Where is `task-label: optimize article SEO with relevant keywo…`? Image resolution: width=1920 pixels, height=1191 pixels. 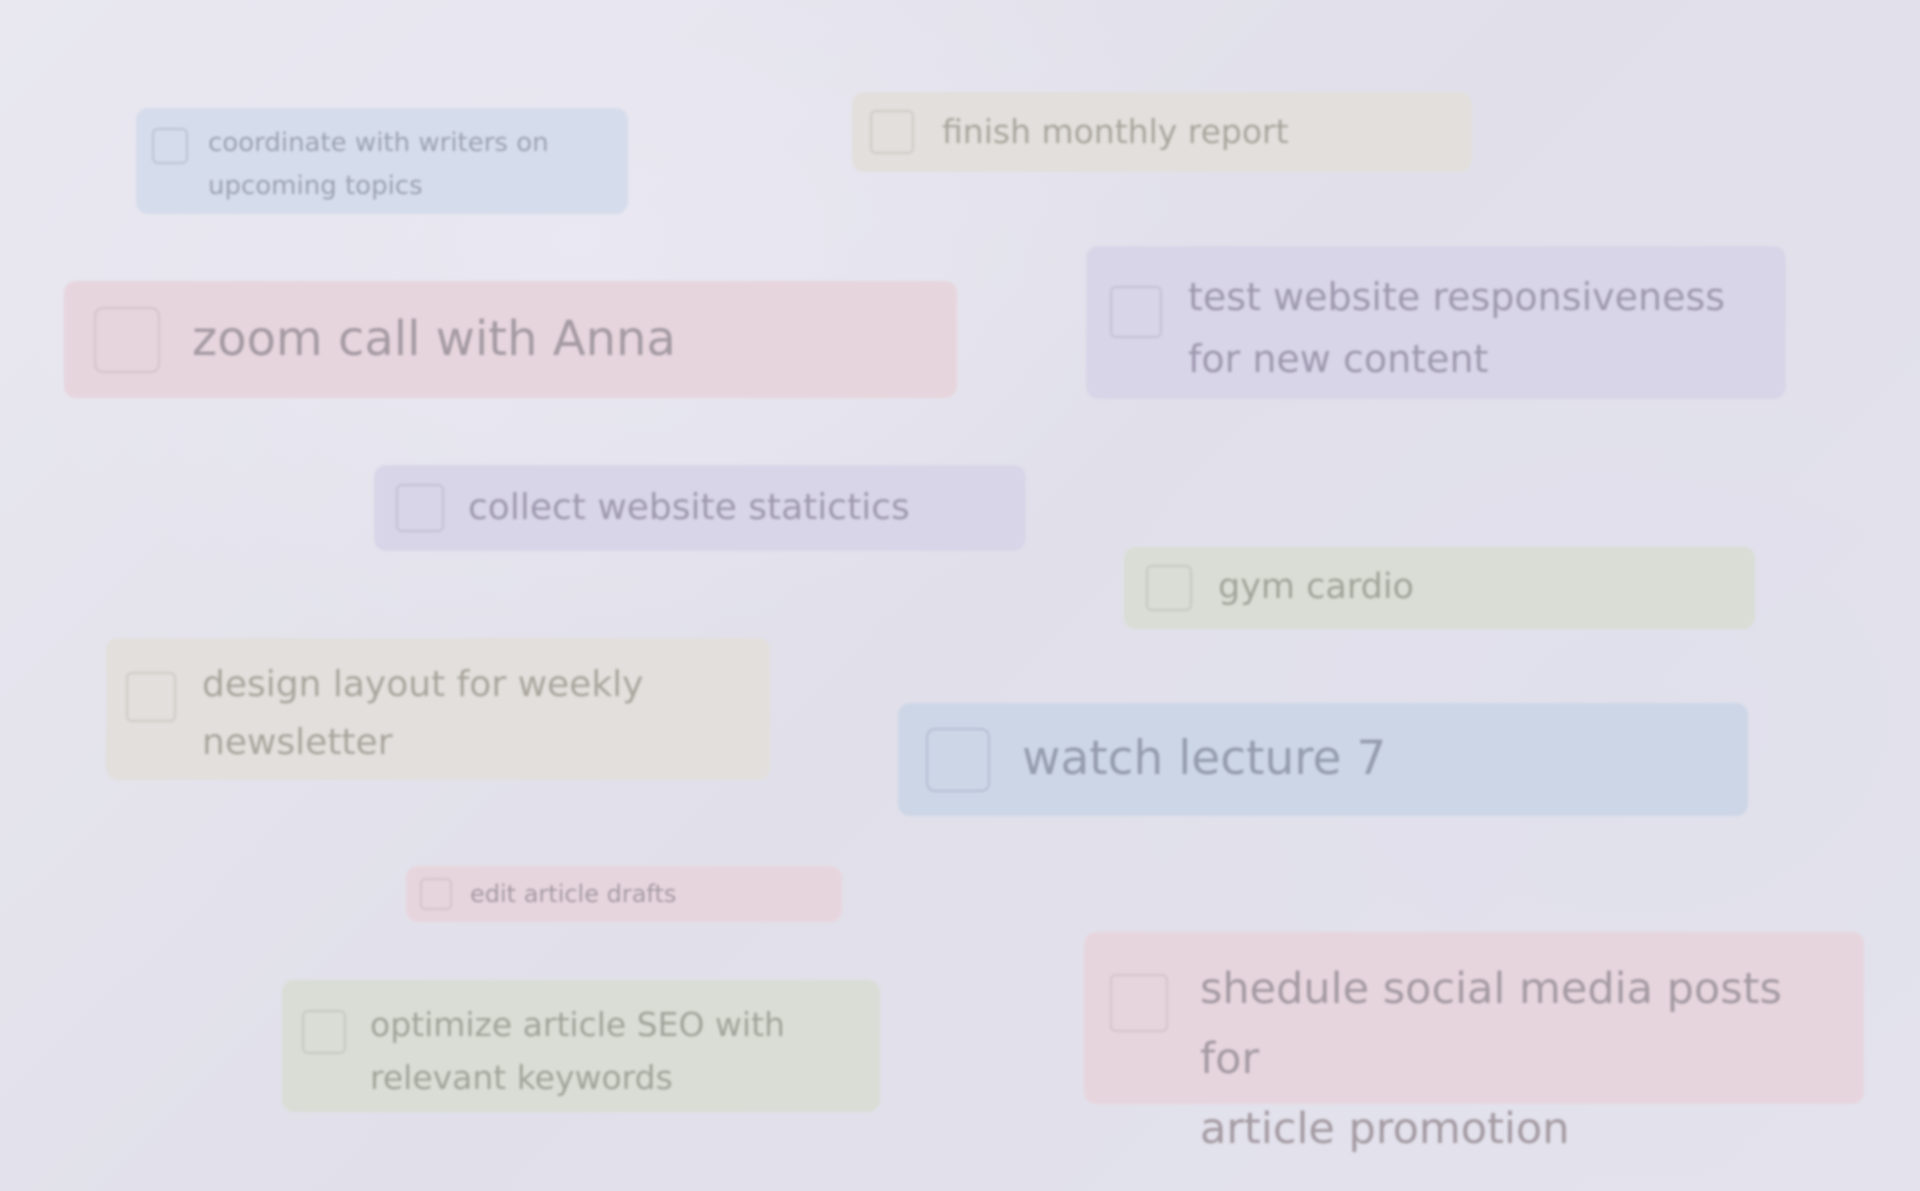 task-label: optimize article SEO with relevant keywo… is located at coordinates (577, 1051).